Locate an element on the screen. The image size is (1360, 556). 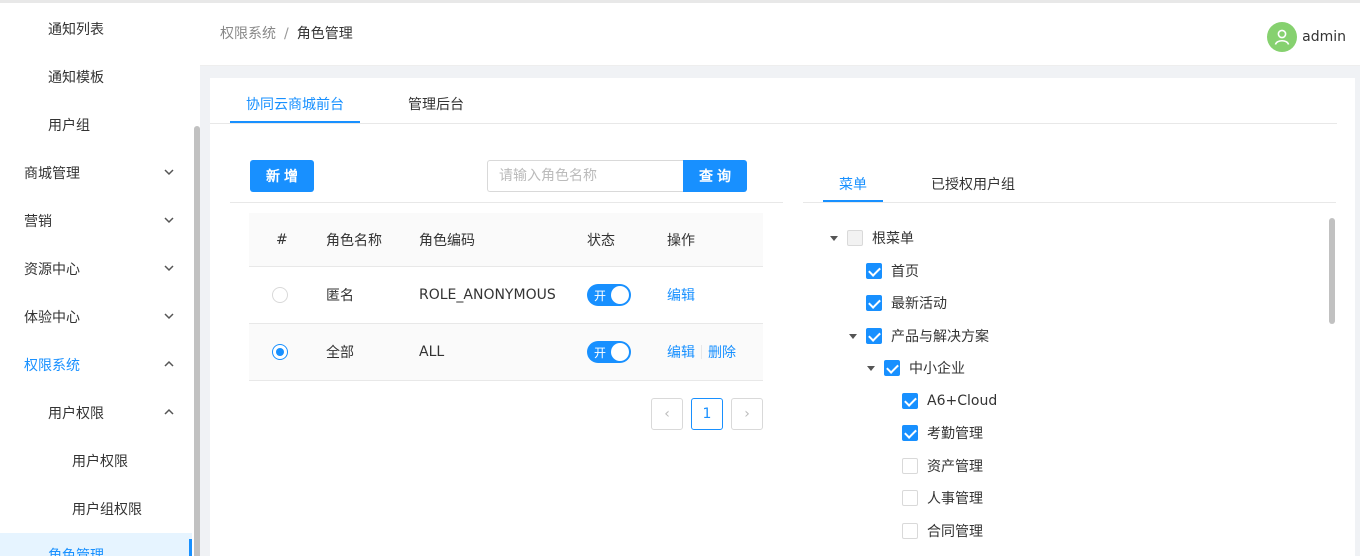
tab-menu: 菜单 is located at coordinates (853, 184).